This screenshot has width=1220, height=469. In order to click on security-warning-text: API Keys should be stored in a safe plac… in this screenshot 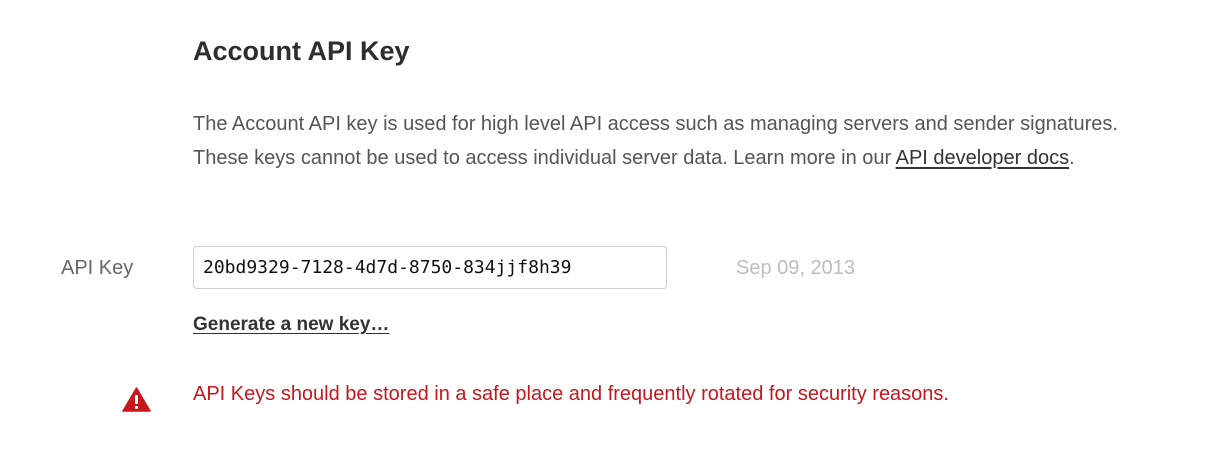, I will do `click(571, 394)`.